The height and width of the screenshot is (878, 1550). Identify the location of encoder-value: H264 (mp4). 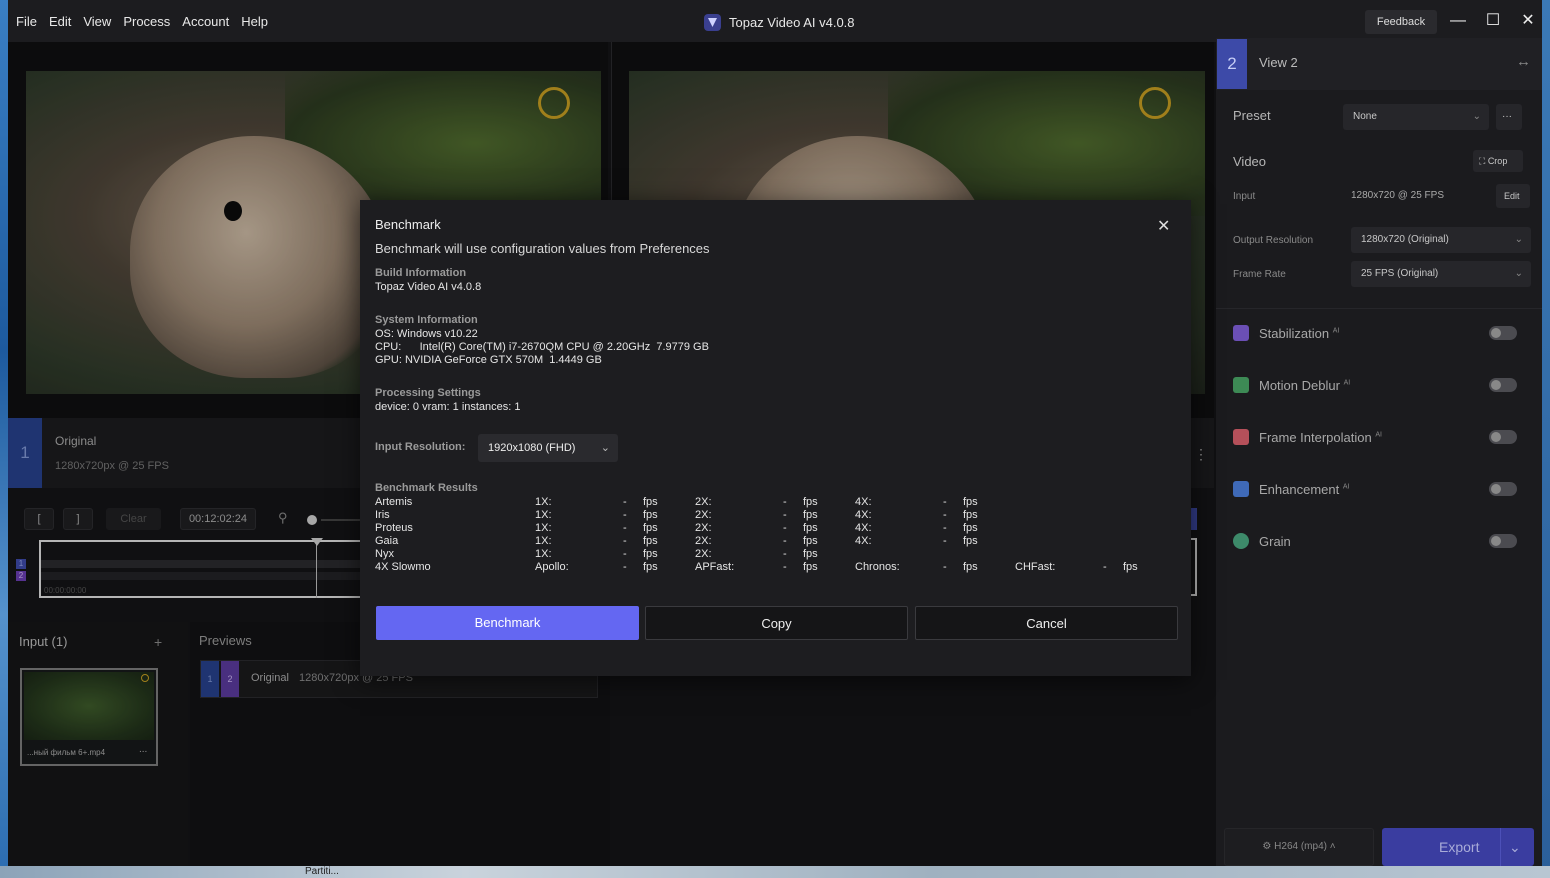
(1300, 846).